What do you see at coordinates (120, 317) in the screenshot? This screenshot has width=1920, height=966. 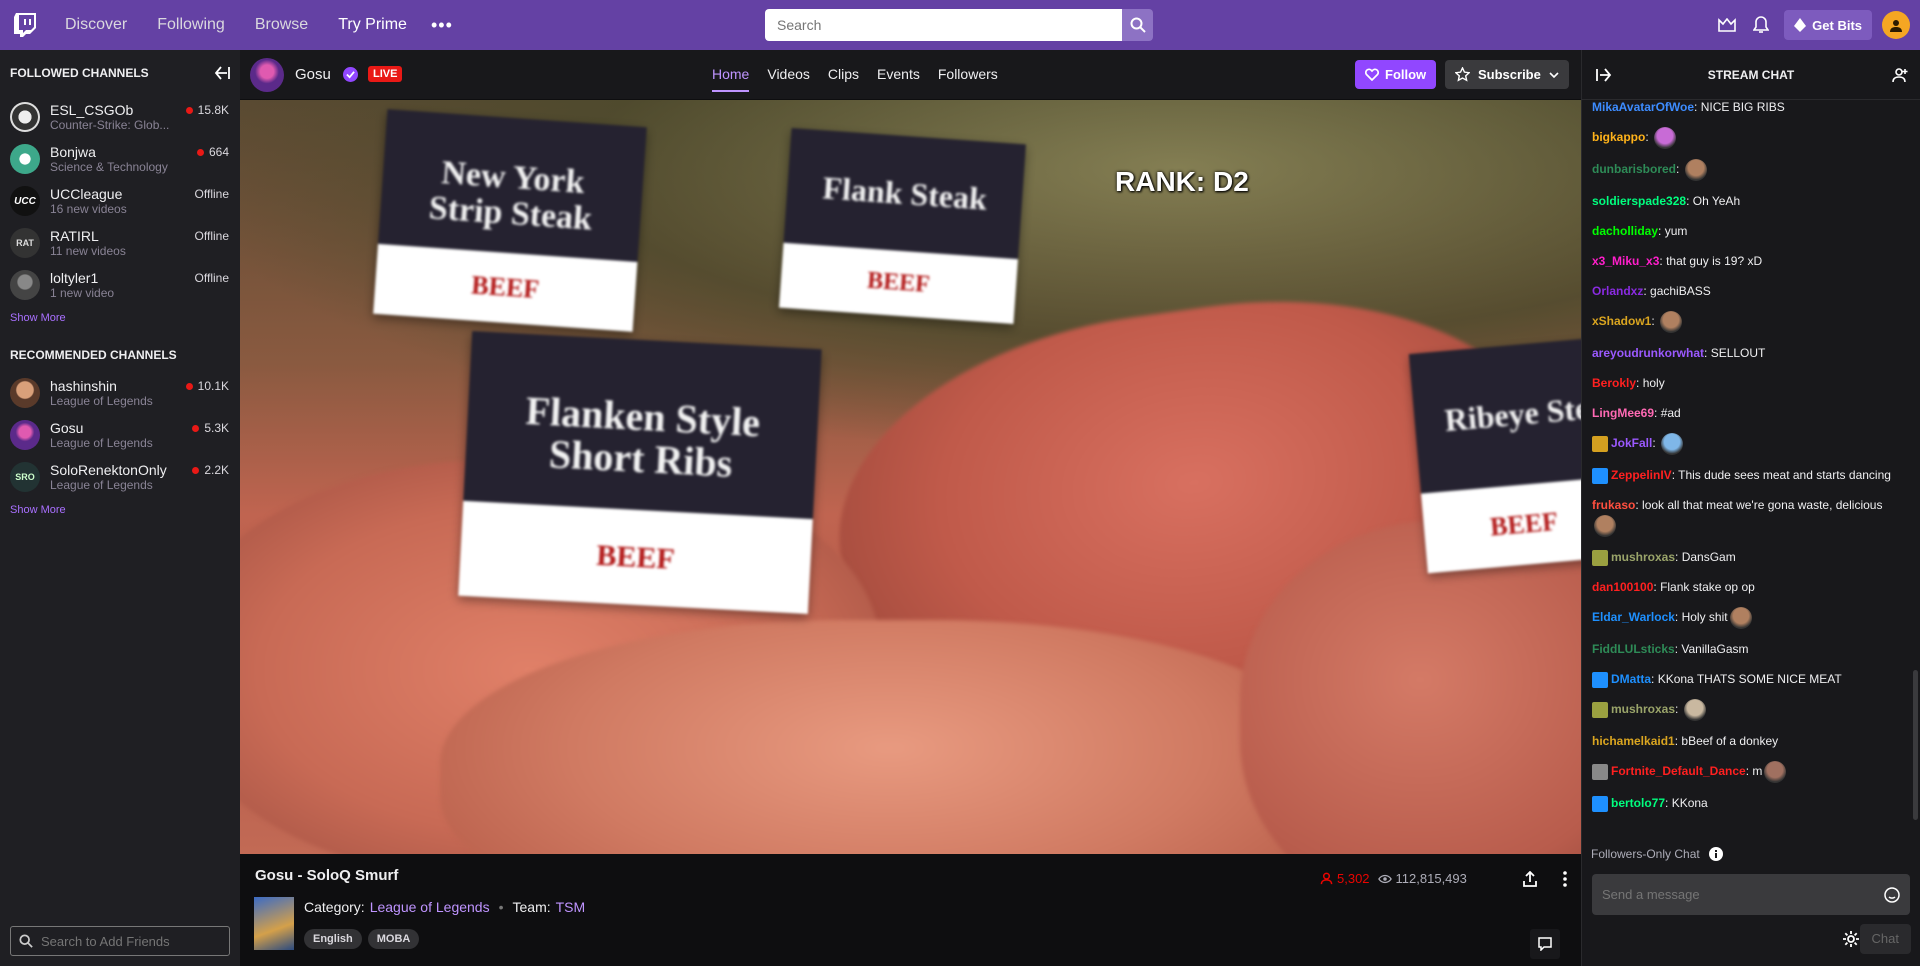 I see `show-more-followed-link: Show More` at bounding box center [120, 317].